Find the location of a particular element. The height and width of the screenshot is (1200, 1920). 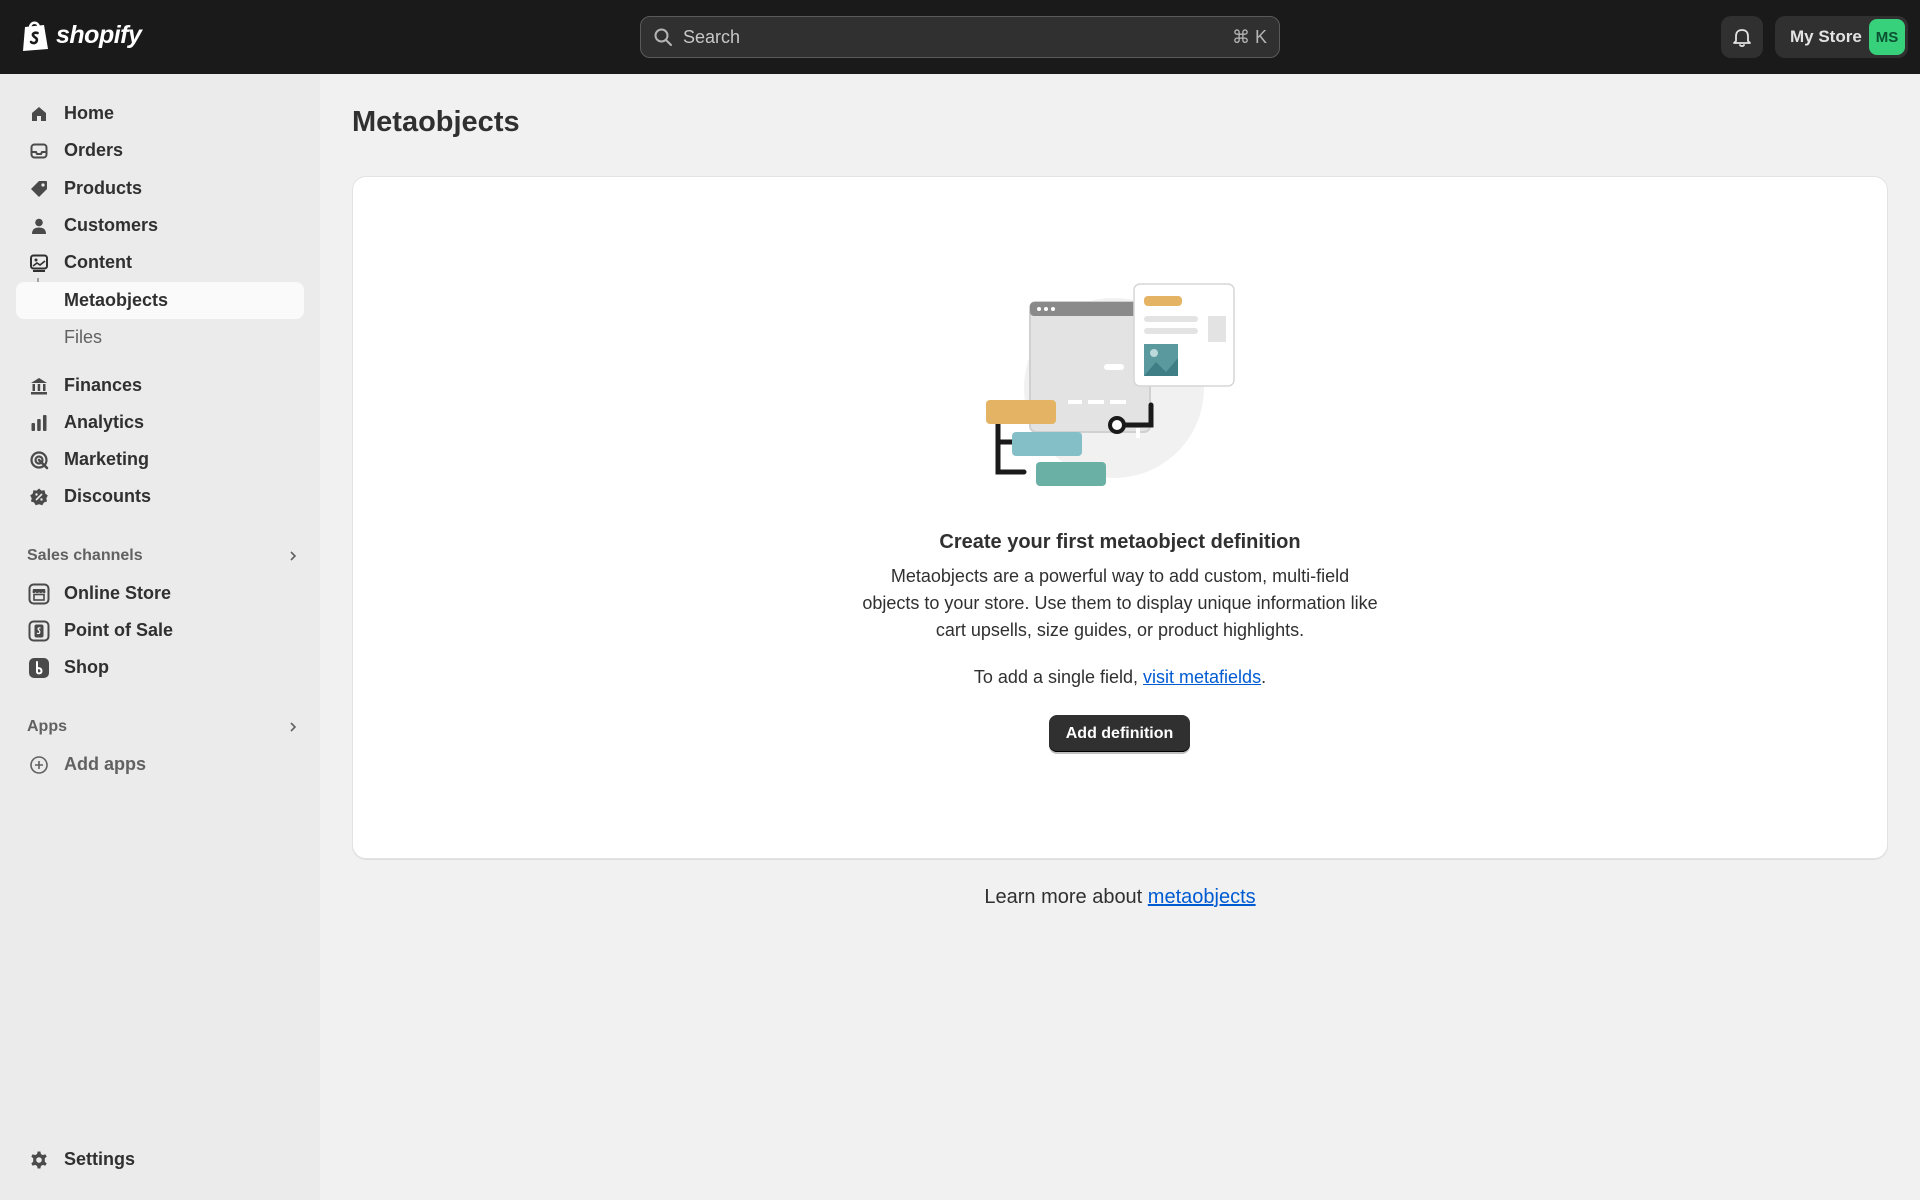

sidebar-item-home: Home is located at coordinates (160, 113).